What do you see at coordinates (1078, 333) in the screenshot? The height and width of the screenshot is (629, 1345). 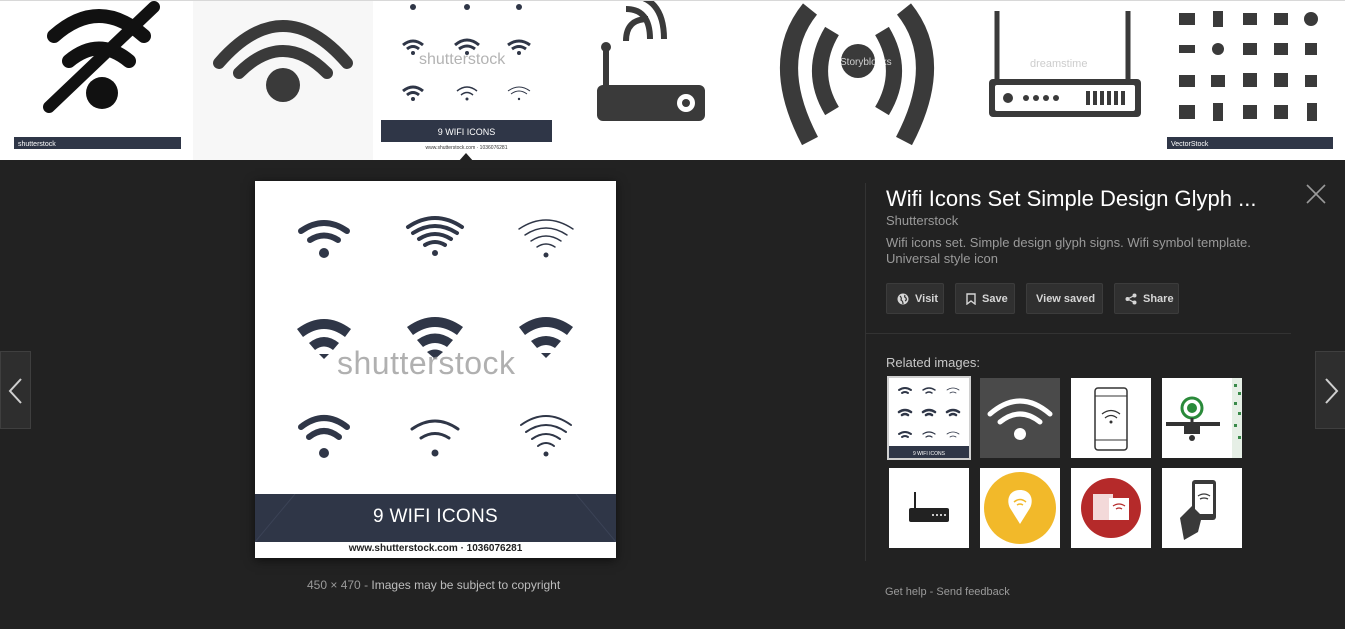 I see `info-separator` at bounding box center [1078, 333].